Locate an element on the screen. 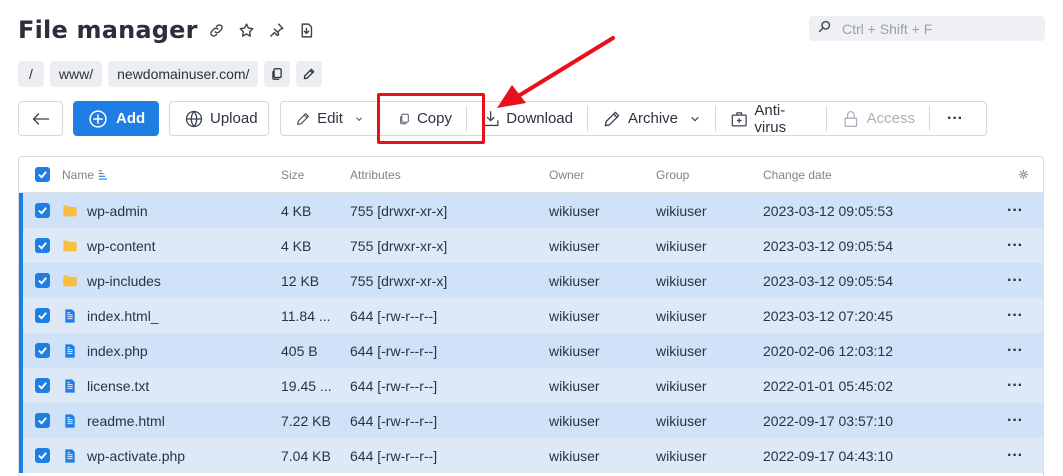 This screenshot has width=1063, height=476. more-actions-button: ··· is located at coordinates (955, 118).